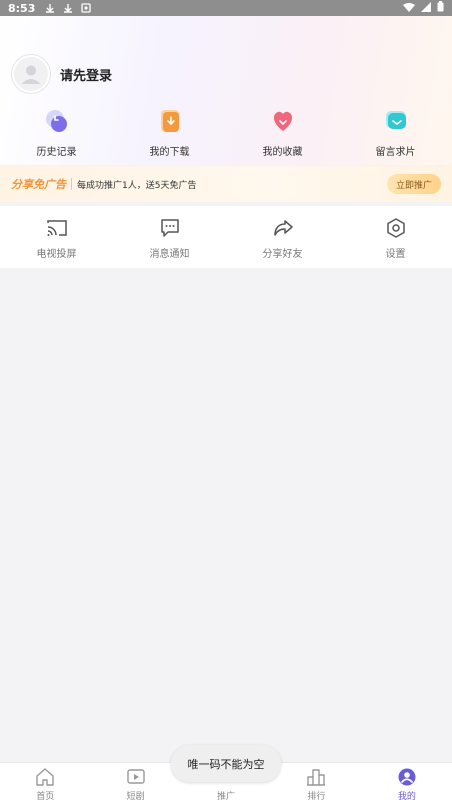 Image resolution: width=452 pixels, height=800 pixels. I want to click on tab-label: 首页, so click(45, 796).